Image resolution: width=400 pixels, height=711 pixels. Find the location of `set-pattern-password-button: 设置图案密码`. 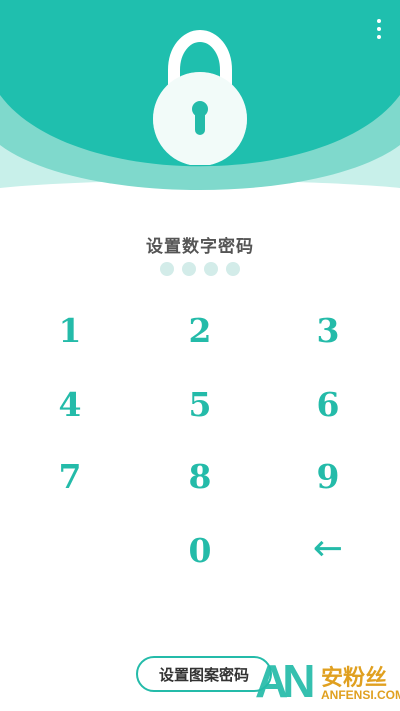

set-pattern-password-button: 设置图案密码 is located at coordinates (204, 674).